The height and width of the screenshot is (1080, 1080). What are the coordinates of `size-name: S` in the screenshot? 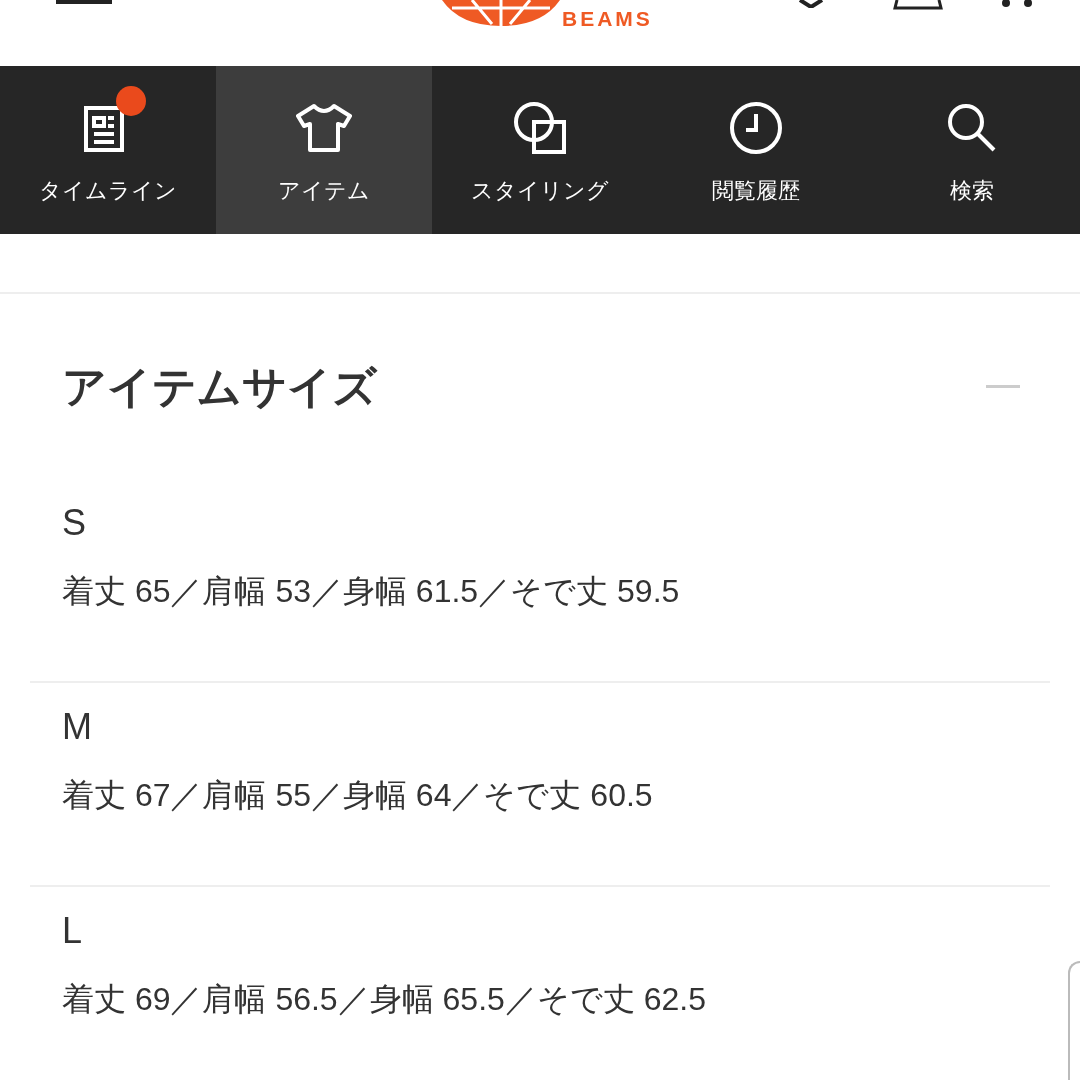 It's located at (74, 523).